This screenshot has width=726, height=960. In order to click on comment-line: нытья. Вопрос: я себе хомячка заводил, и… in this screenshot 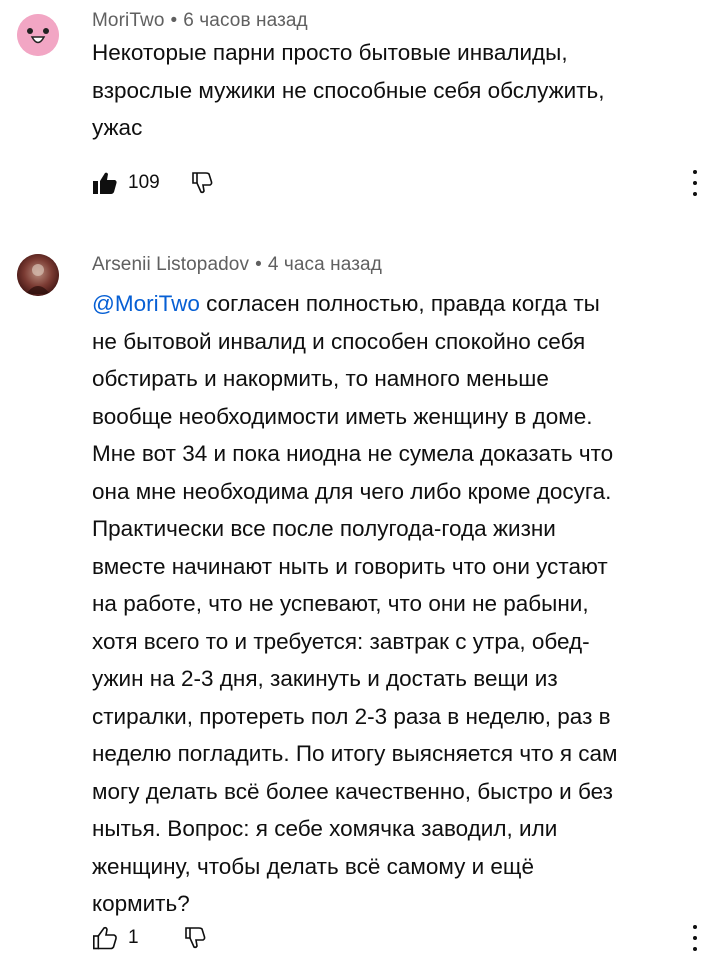, I will do `click(325, 828)`.